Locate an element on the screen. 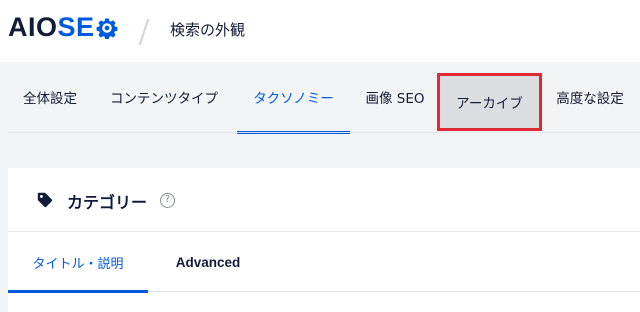  help-icon: ? is located at coordinates (167, 200).